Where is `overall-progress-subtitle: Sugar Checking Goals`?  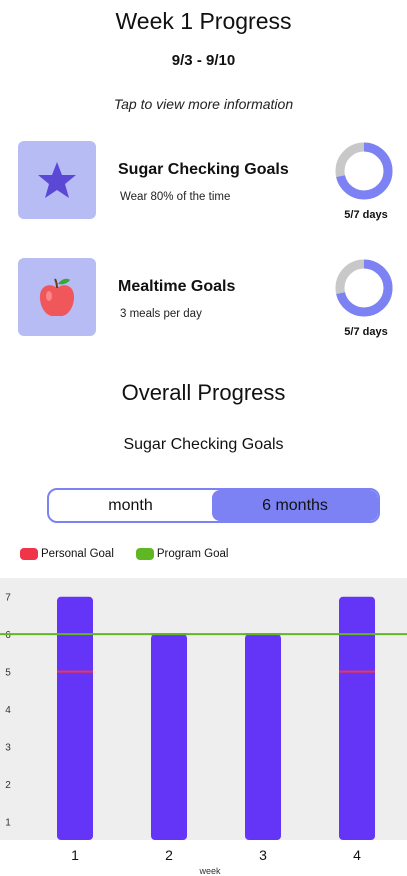 overall-progress-subtitle: Sugar Checking Goals is located at coordinates (203, 444).